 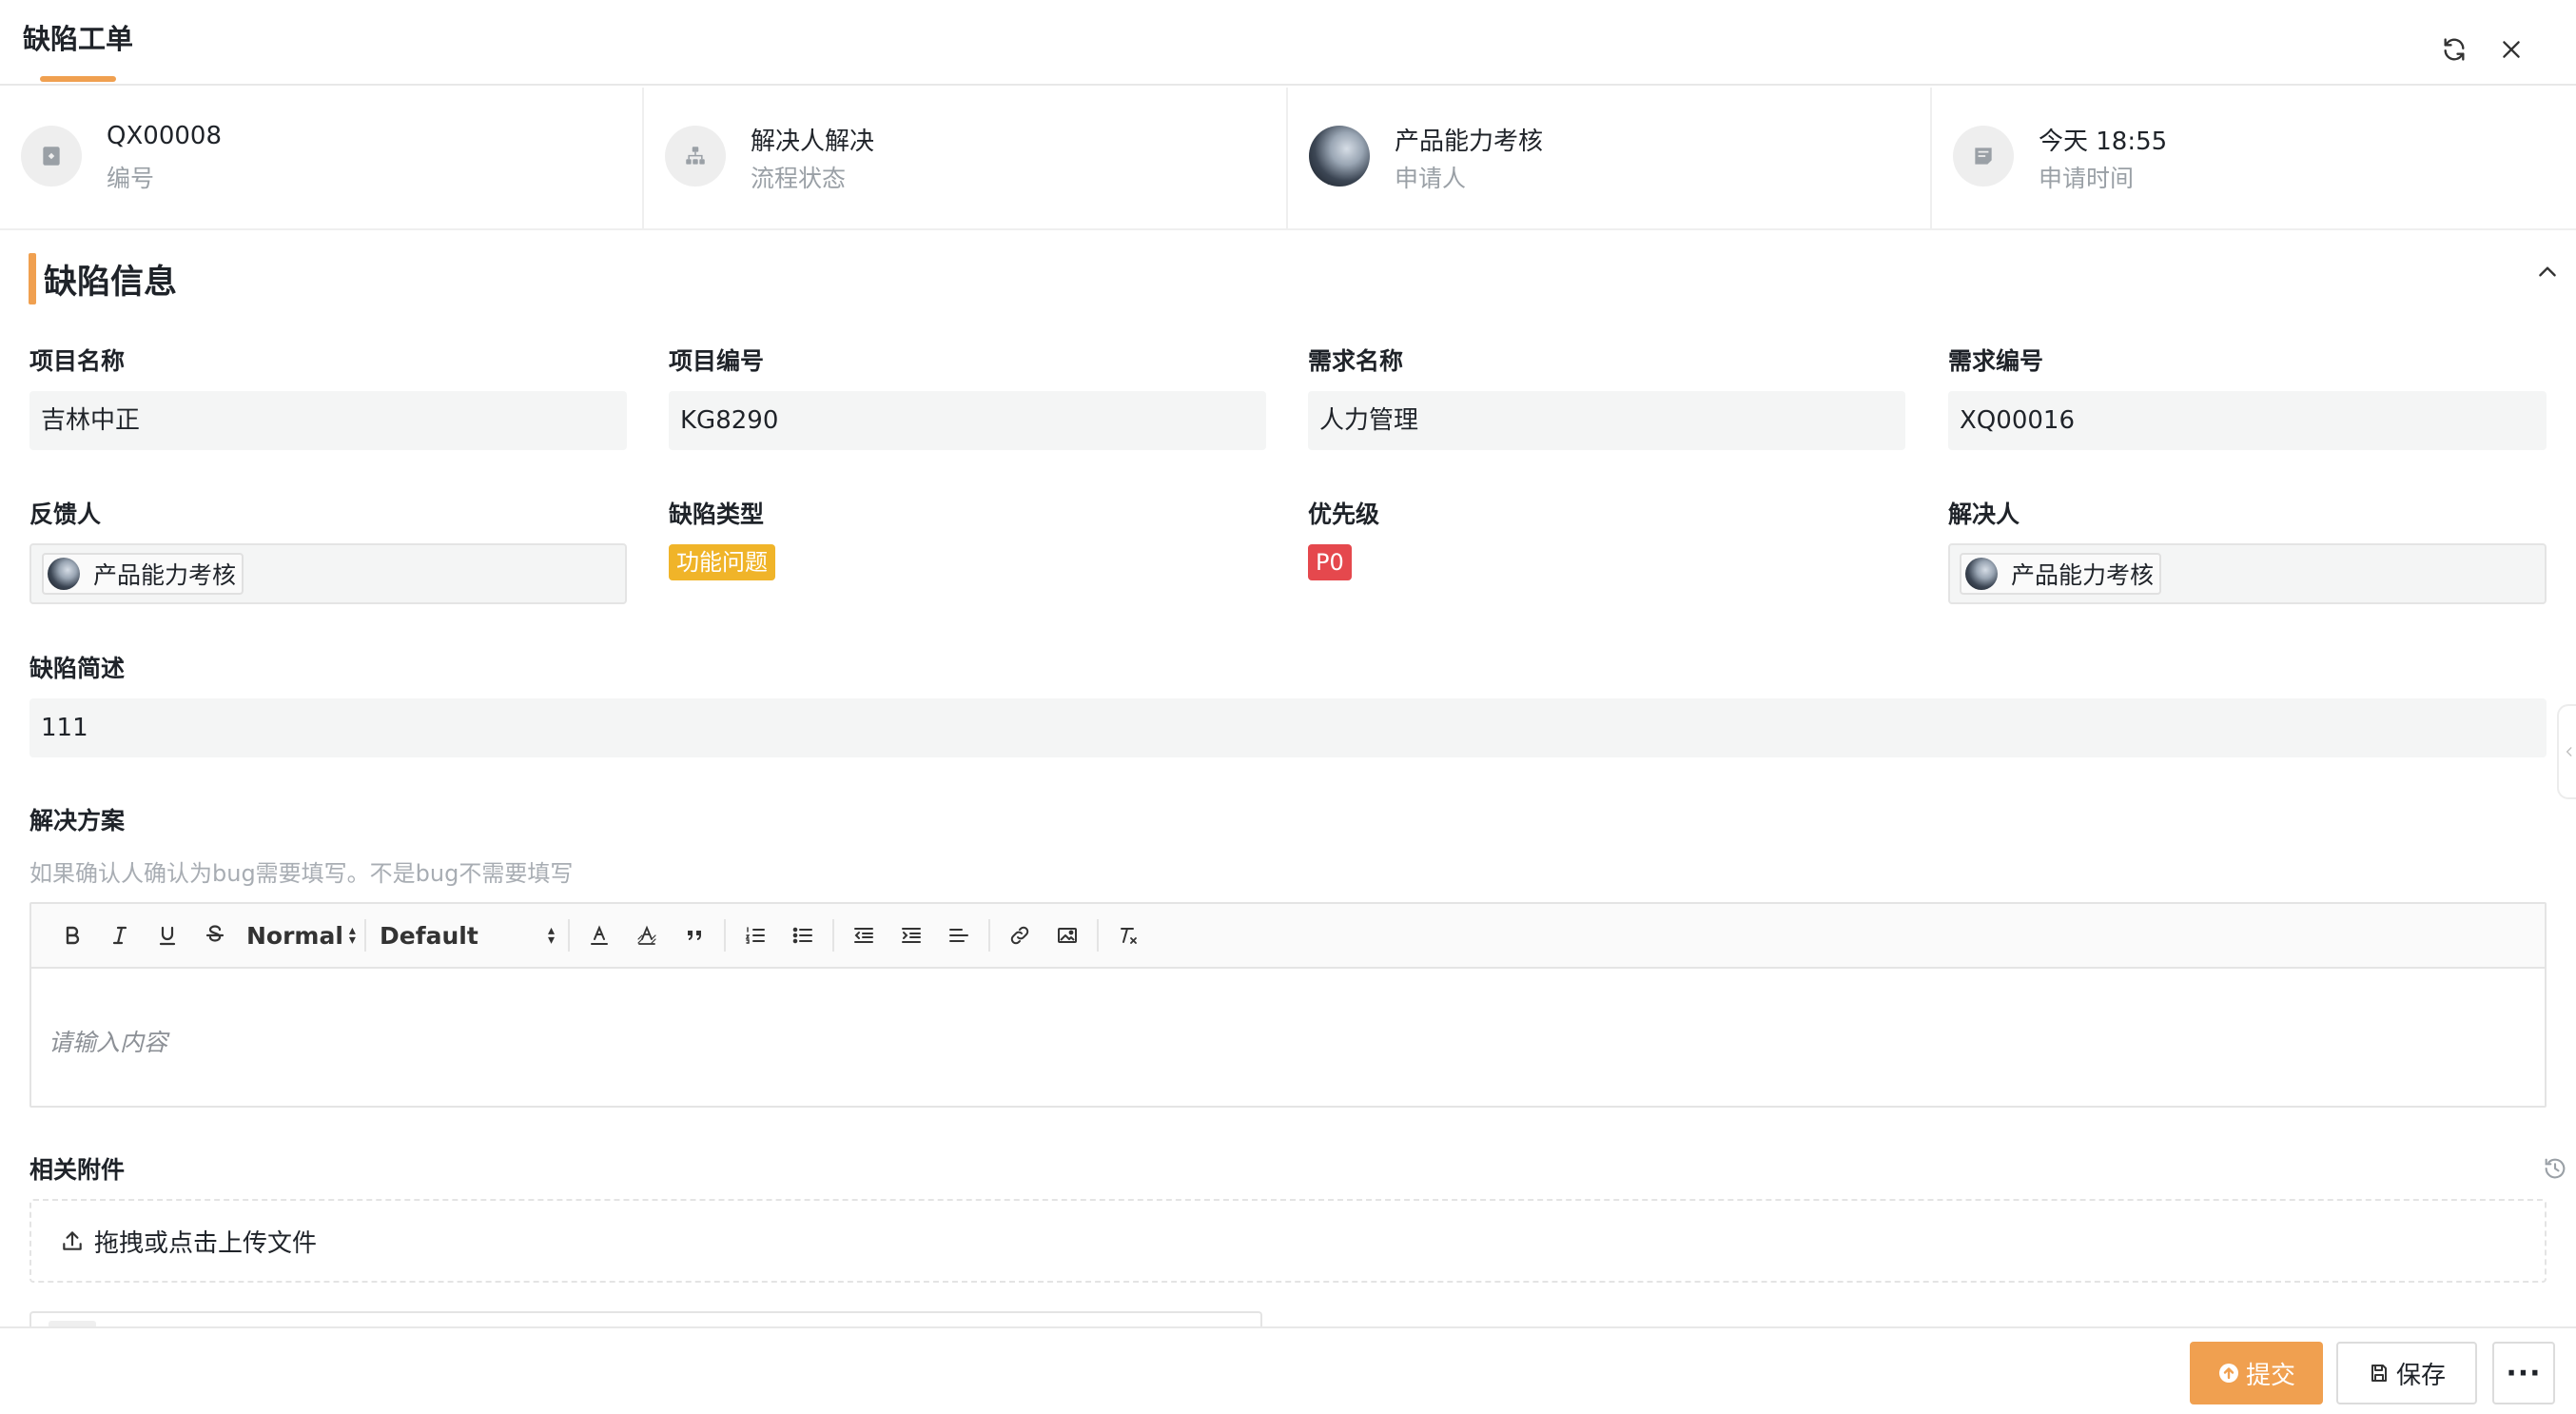 What do you see at coordinates (131, 178) in the screenshot?
I see `info-label: 编号` at bounding box center [131, 178].